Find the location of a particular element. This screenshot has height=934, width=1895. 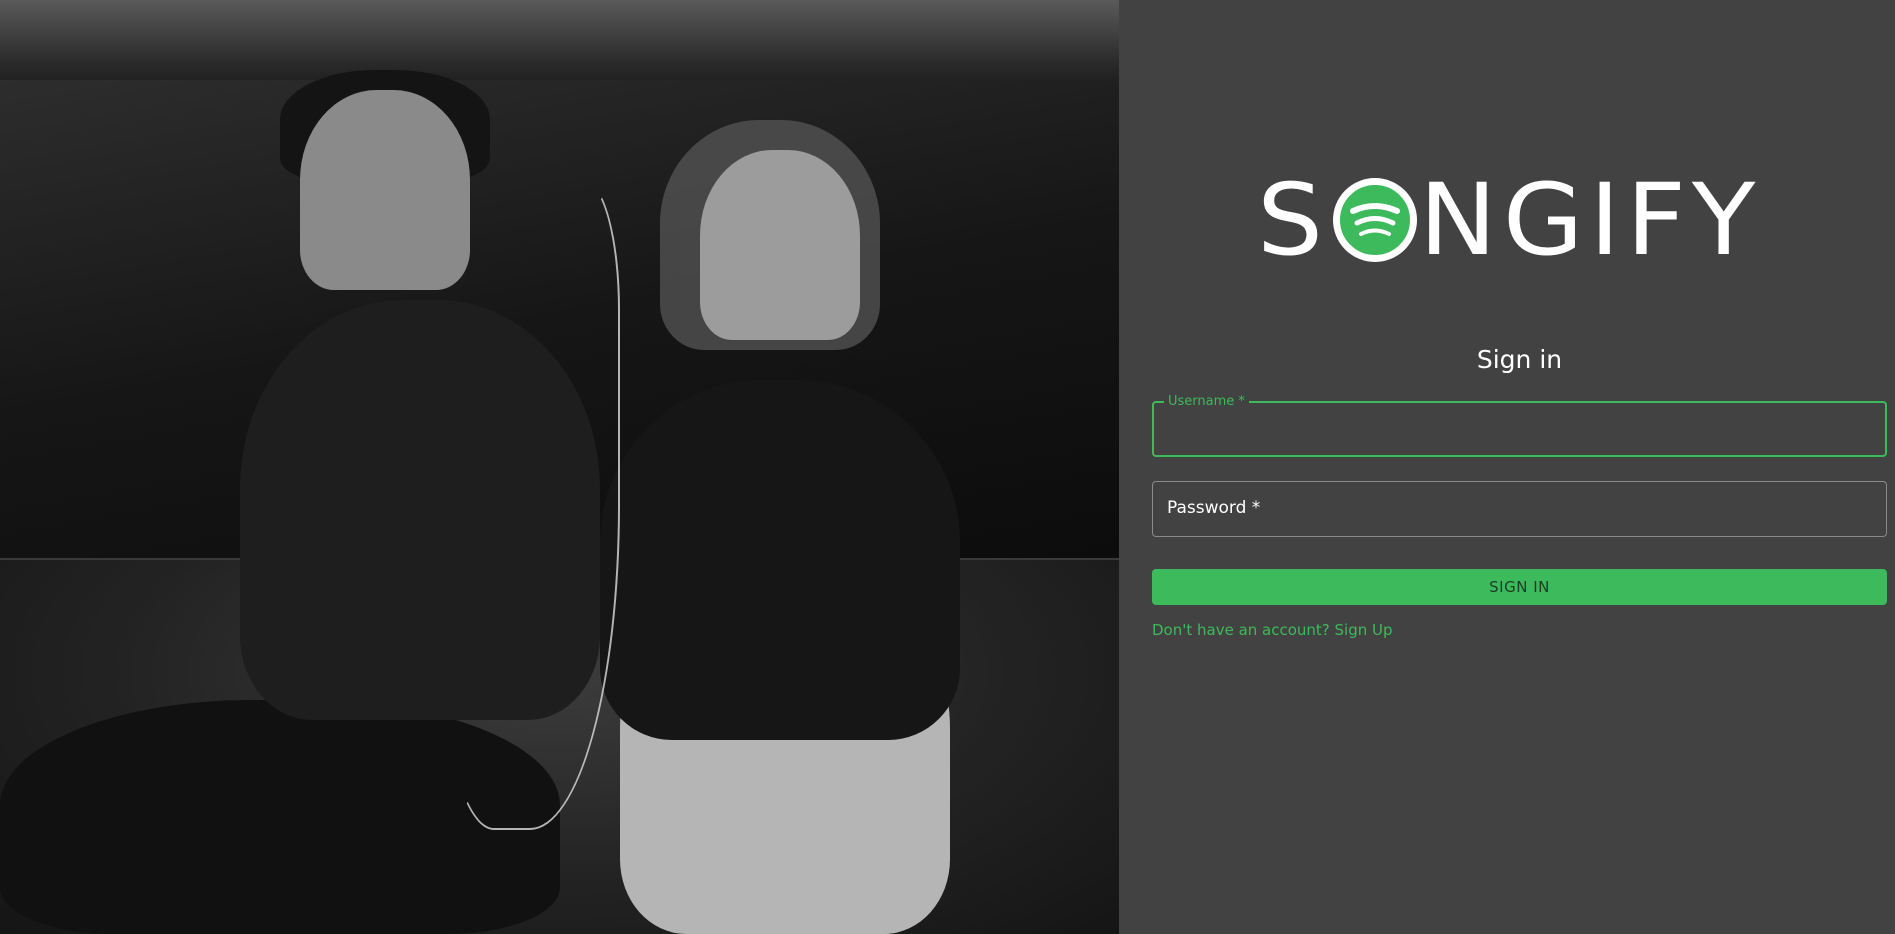

signup-link: Don't have an account? Sign Up is located at coordinates (1272, 630).